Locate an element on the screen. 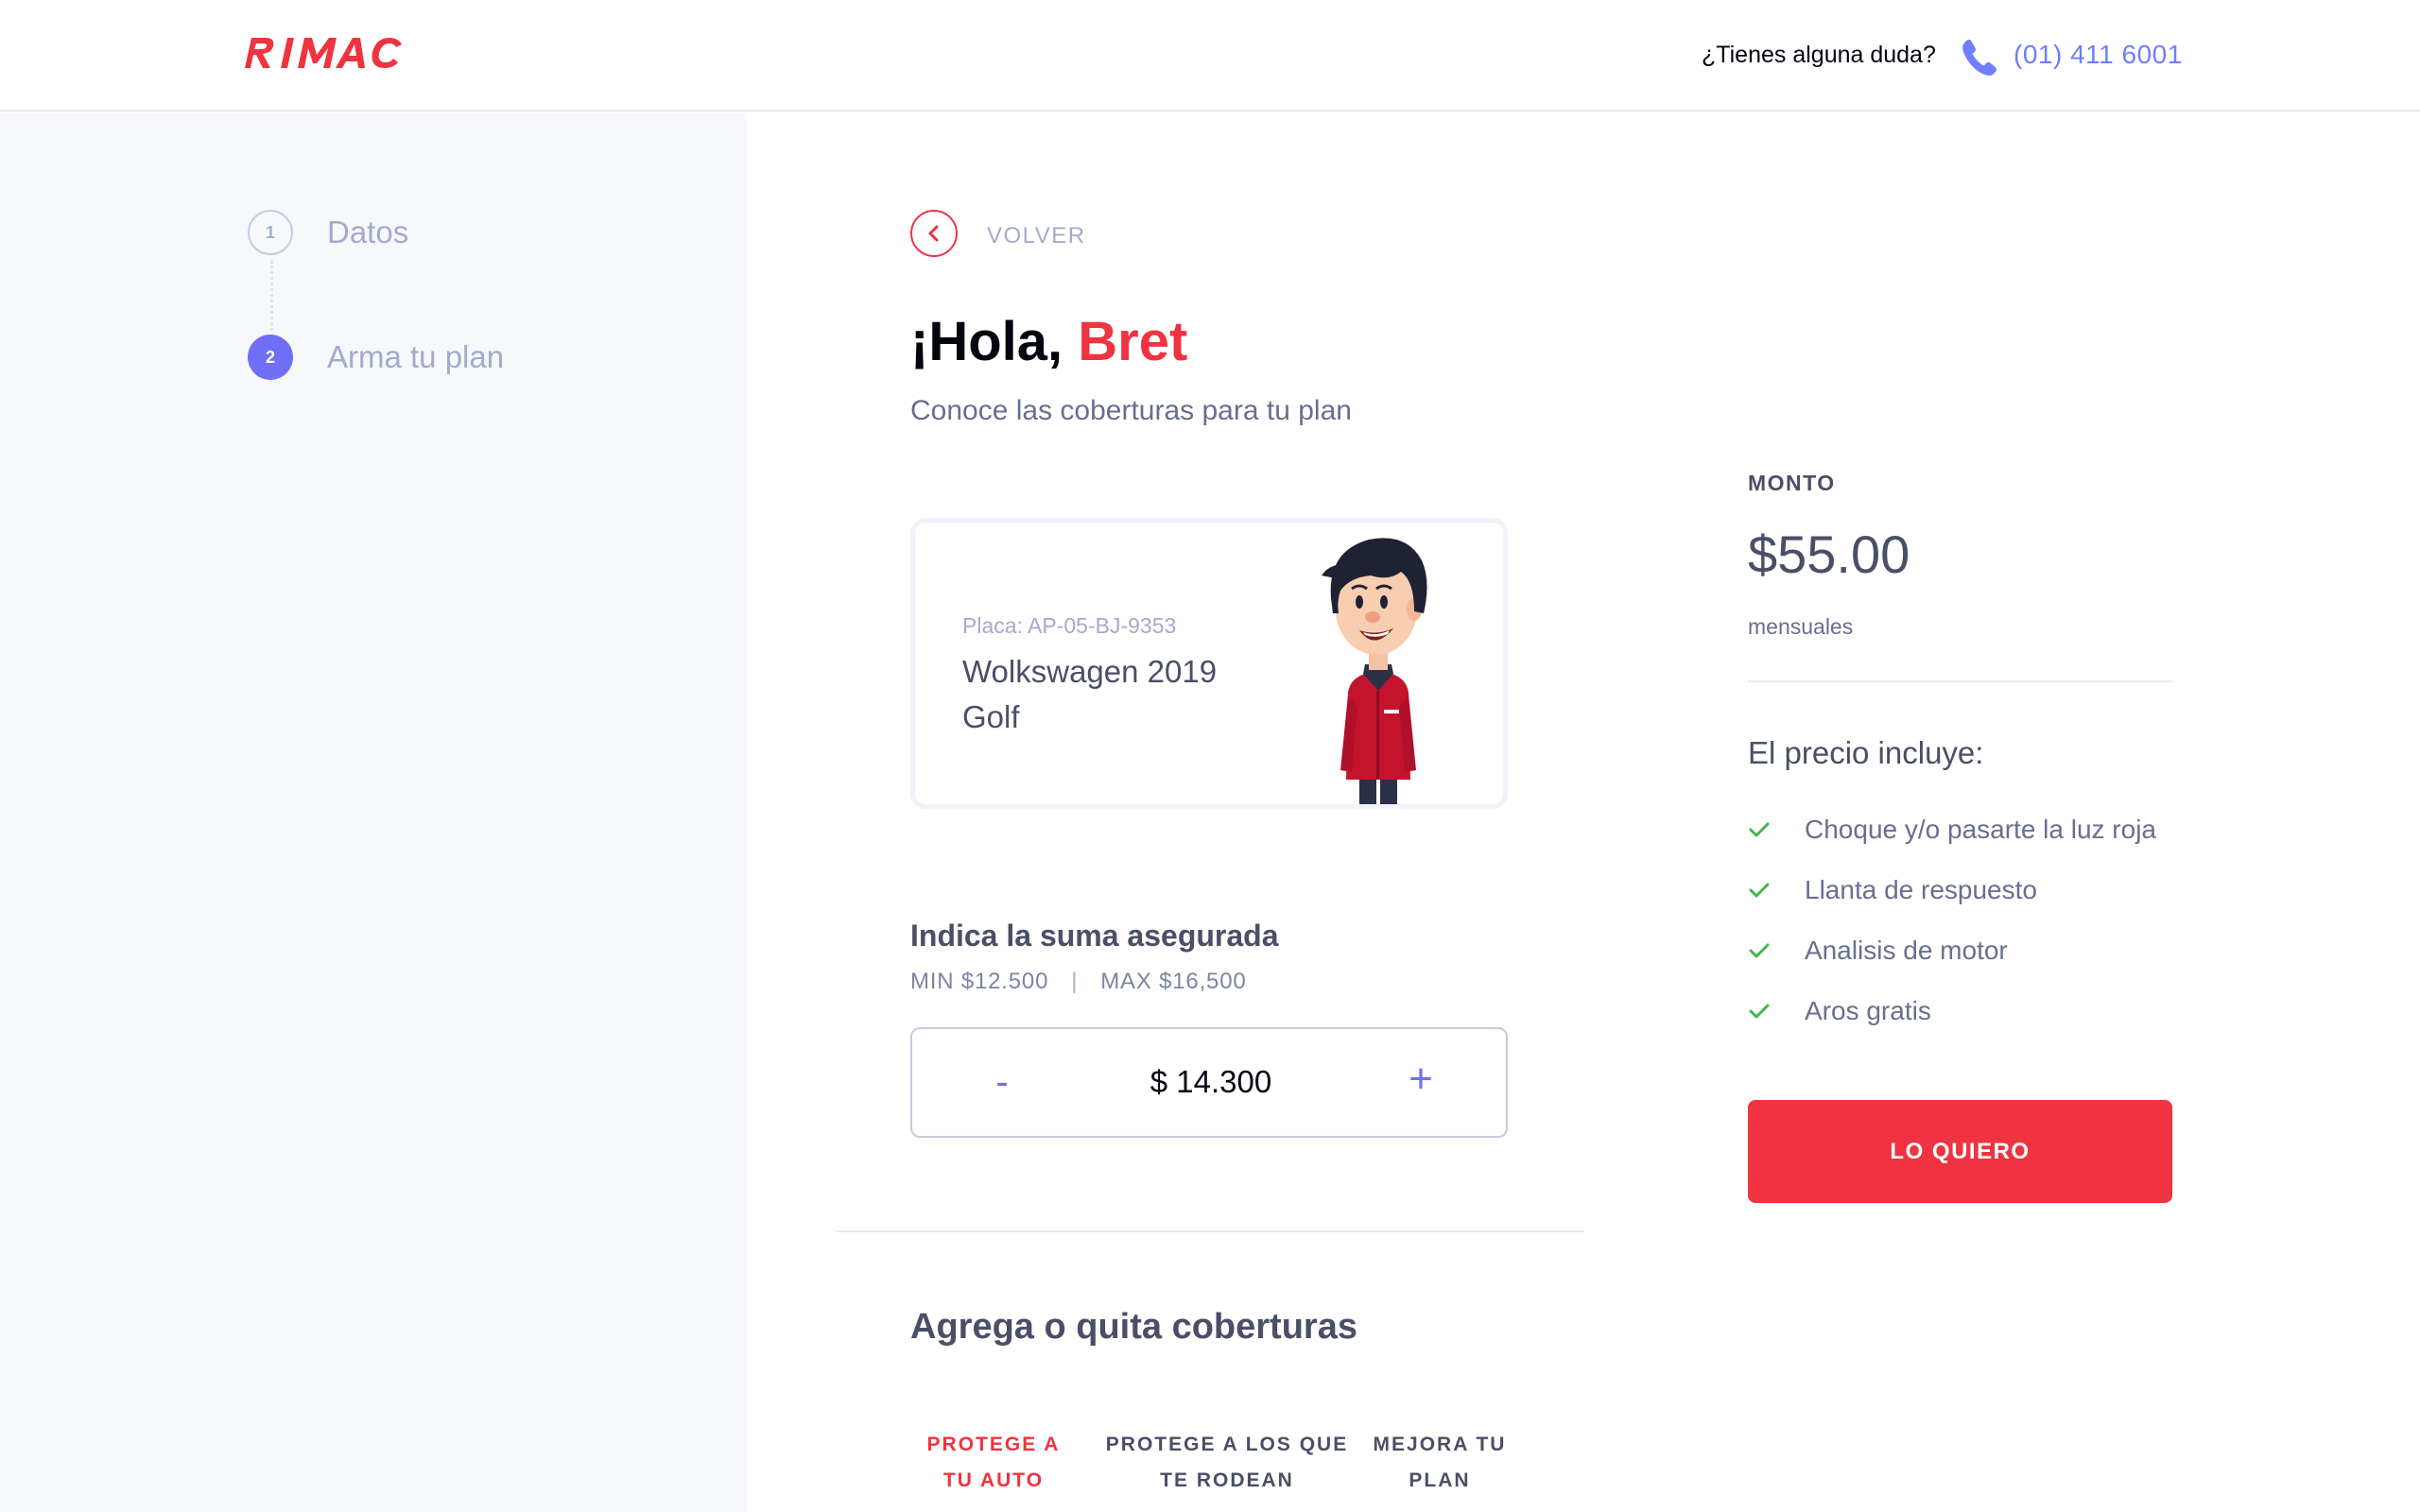 This screenshot has width=2420, height=1512. amount-value: $55.00 is located at coordinates (1829, 554).